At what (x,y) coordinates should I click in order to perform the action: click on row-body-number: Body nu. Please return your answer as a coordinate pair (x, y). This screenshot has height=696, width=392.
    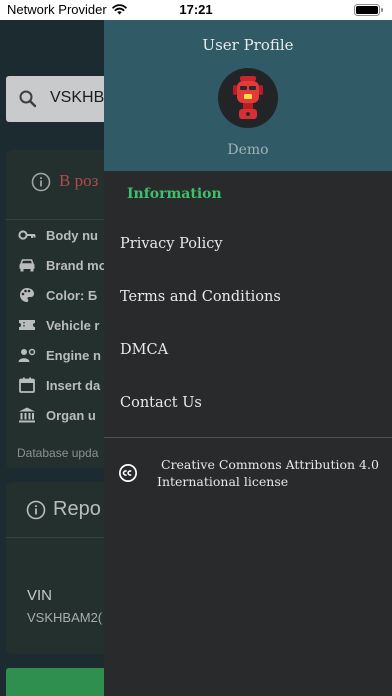
    Looking at the image, I should click on (58, 235).